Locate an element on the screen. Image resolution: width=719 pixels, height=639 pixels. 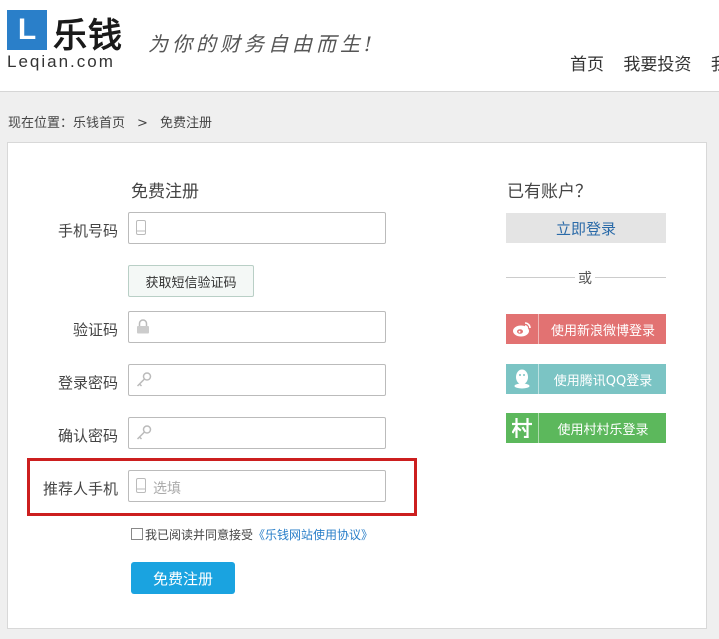
agree-checkbox is located at coordinates (137, 534).